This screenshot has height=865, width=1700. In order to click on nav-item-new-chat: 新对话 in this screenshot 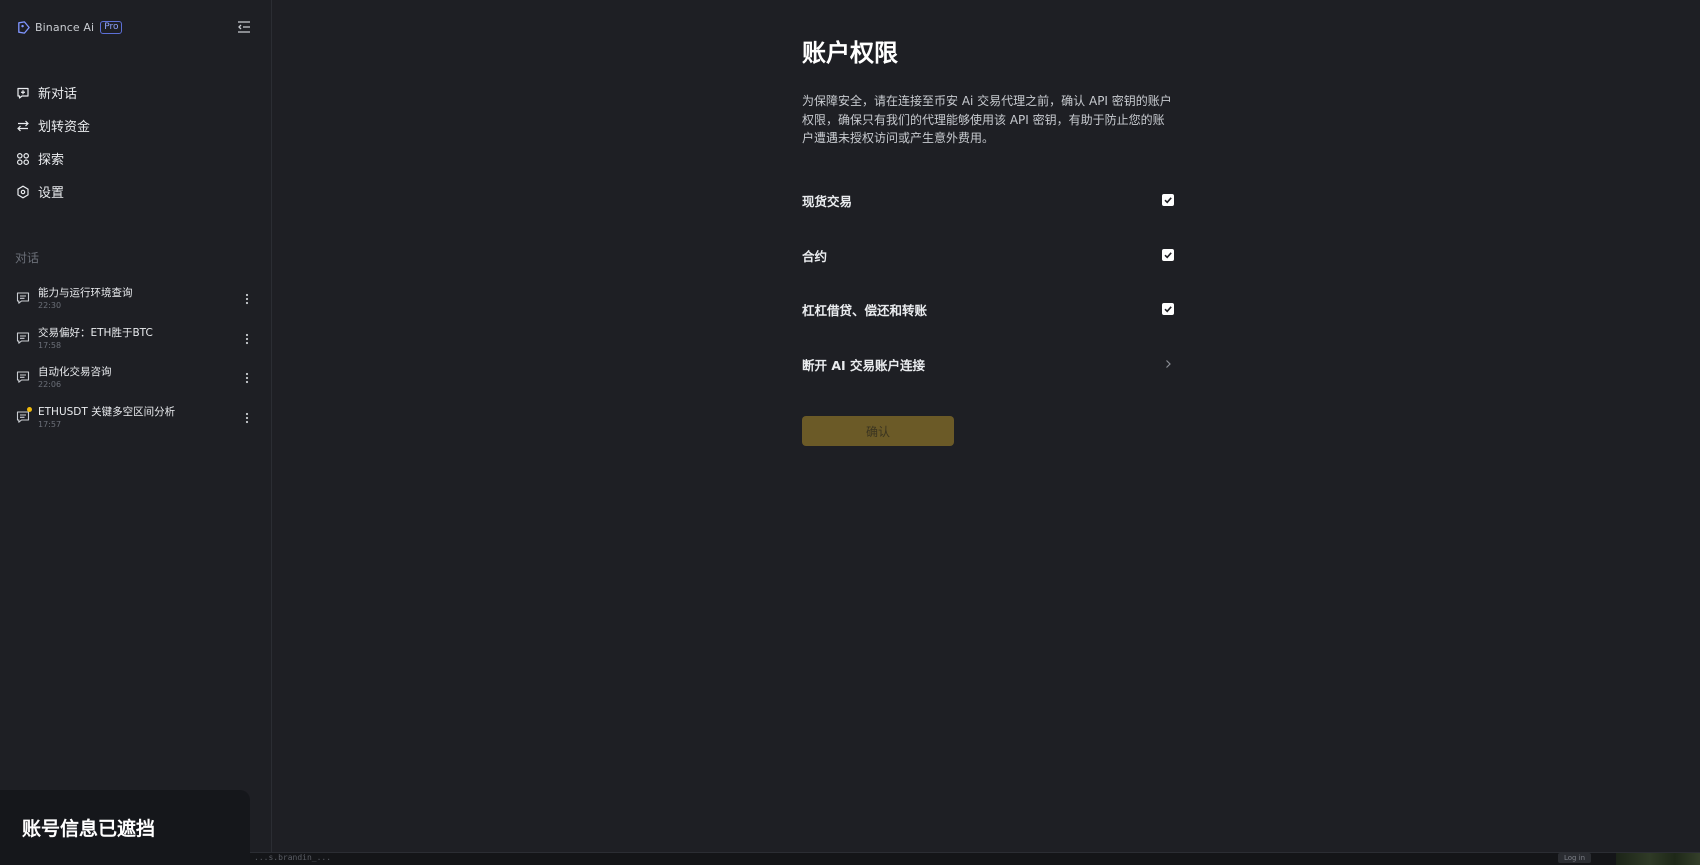, I will do `click(135, 92)`.